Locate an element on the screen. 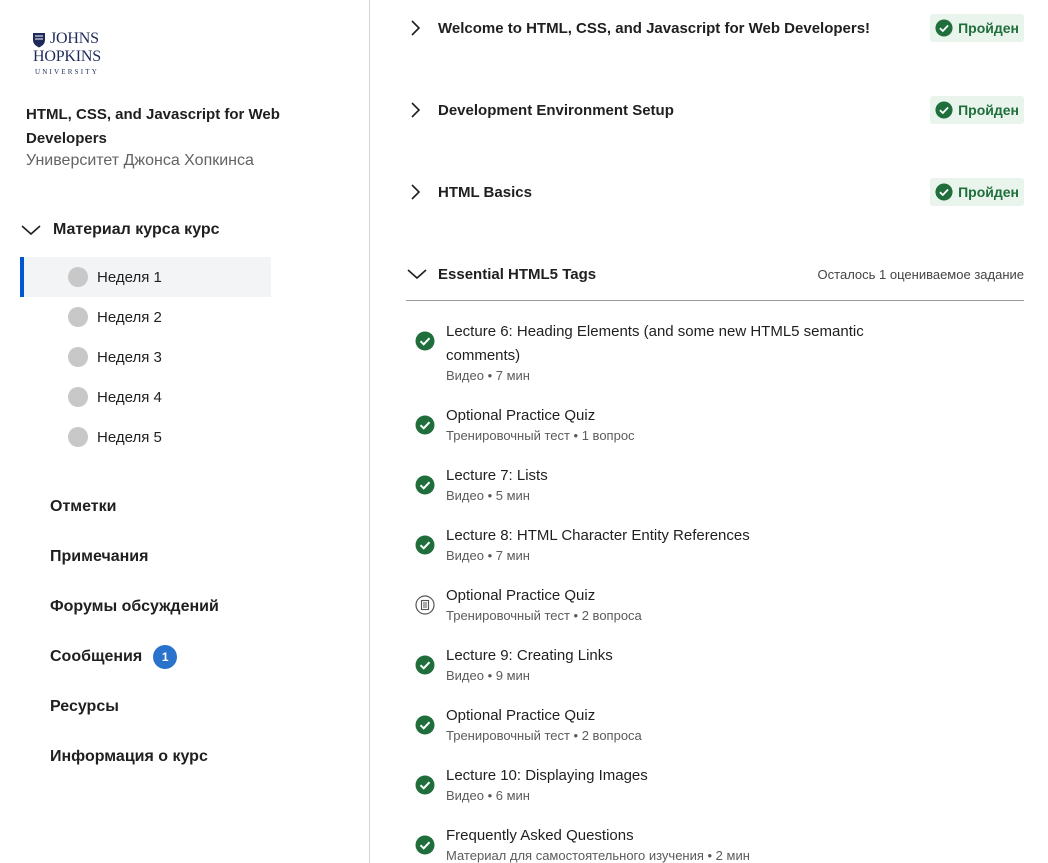 The image size is (1048, 863). divider is located at coordinates (715, 300).